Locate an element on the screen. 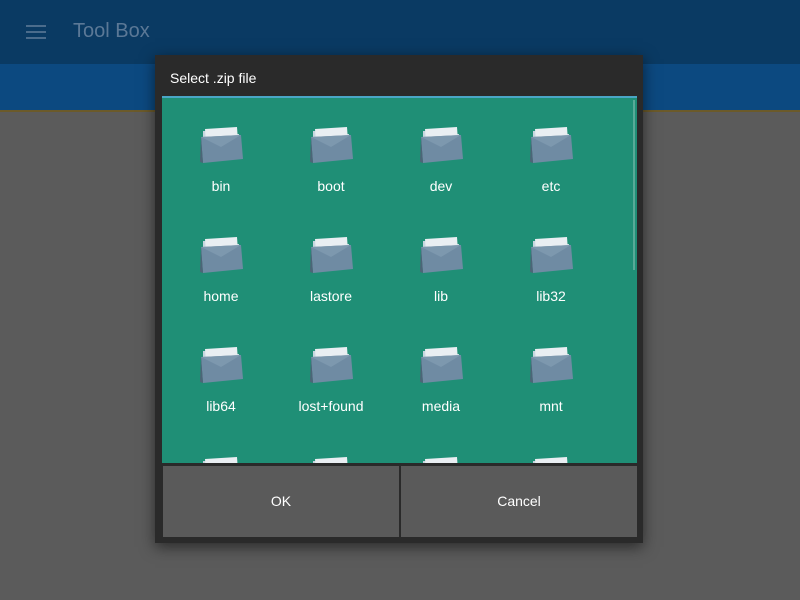 Image resolution: width=800 pixels, height=600 pixels. folder-label: dev is located at coordinates (441, 186).